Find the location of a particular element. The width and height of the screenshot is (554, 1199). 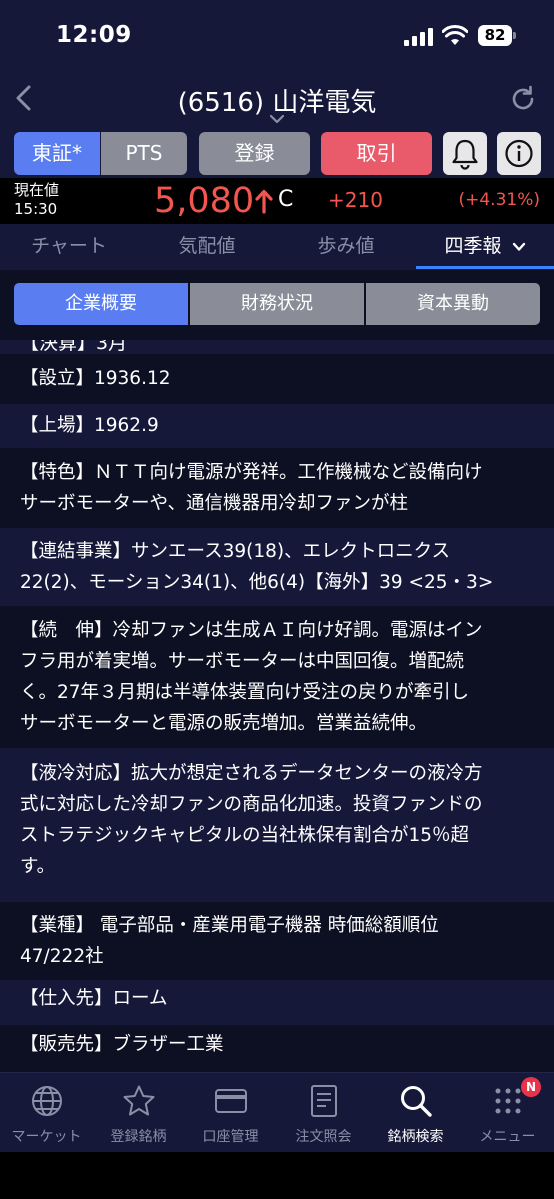

row-text: サーボモーターと電源の販売増加。営業益続伸。 is located at coordinates (224, 723).